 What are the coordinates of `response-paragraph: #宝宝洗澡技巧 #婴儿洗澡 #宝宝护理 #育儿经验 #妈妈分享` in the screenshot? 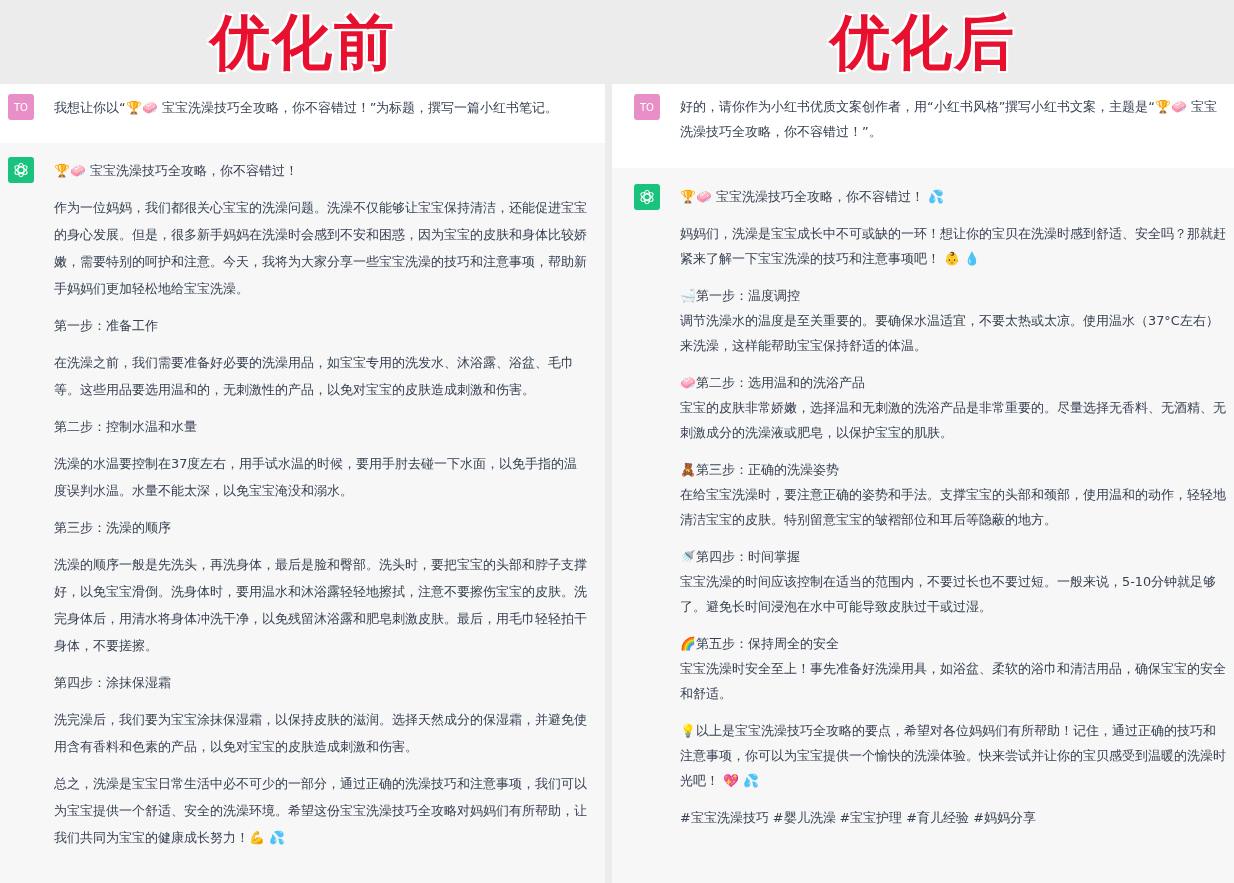 It's located at (858, 818).